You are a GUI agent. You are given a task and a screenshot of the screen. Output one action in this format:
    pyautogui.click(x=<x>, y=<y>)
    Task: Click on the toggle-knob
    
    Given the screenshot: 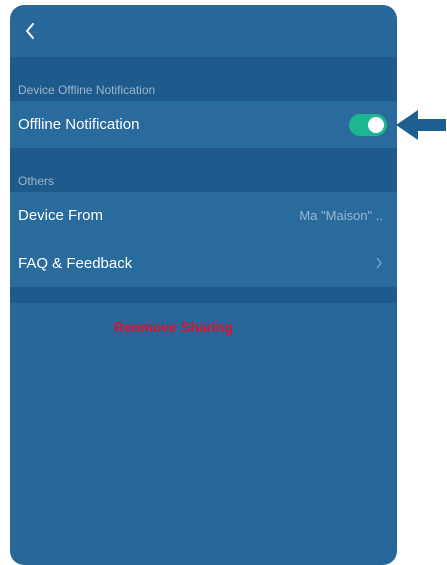 What is the action you would take?
    pyautogui.click(x=376, y=124)
    